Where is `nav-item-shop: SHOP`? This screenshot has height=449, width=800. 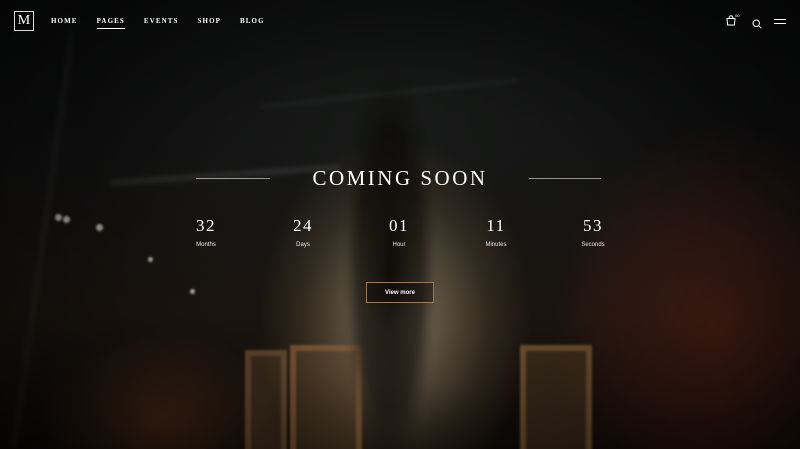 nav-item-shop: SHOP is located at coordinates (209, 22).